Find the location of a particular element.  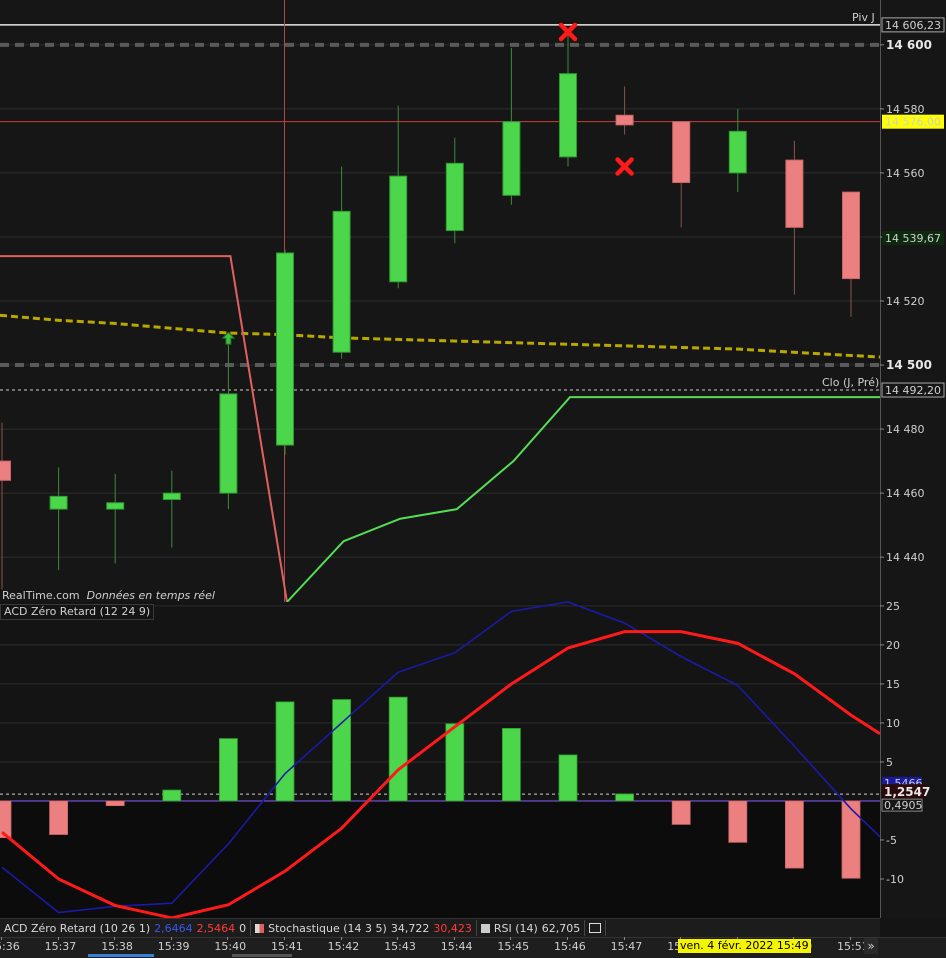

time-tick-label: 15:36 is located at coordinates (10, 946).